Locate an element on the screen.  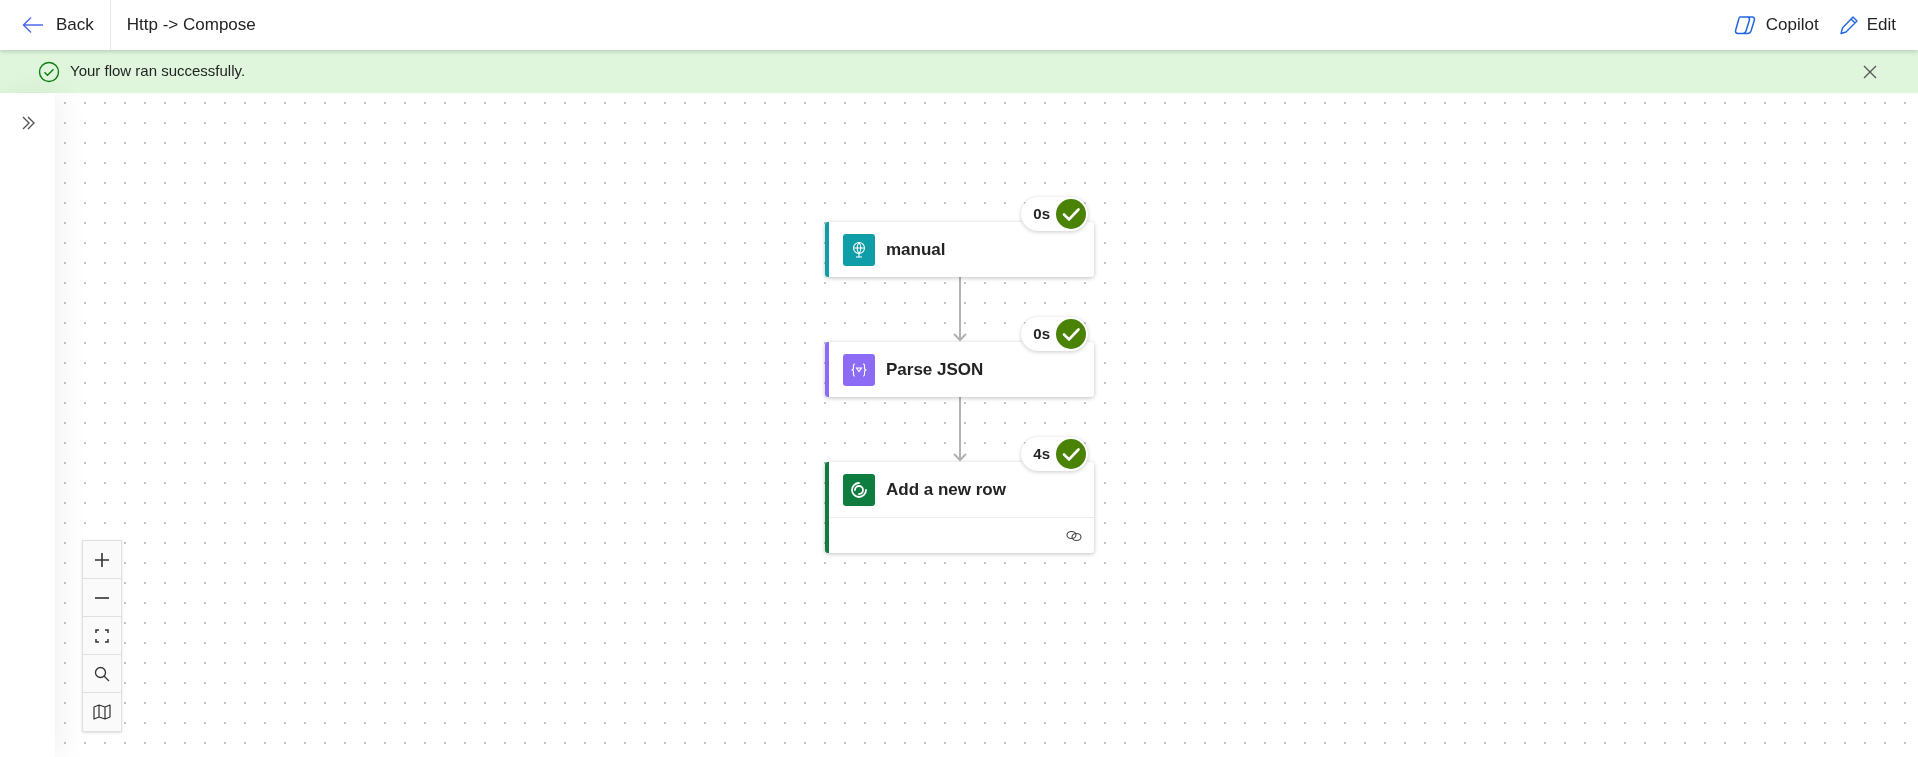
action-title: manual is located at coordinates (916, 249).